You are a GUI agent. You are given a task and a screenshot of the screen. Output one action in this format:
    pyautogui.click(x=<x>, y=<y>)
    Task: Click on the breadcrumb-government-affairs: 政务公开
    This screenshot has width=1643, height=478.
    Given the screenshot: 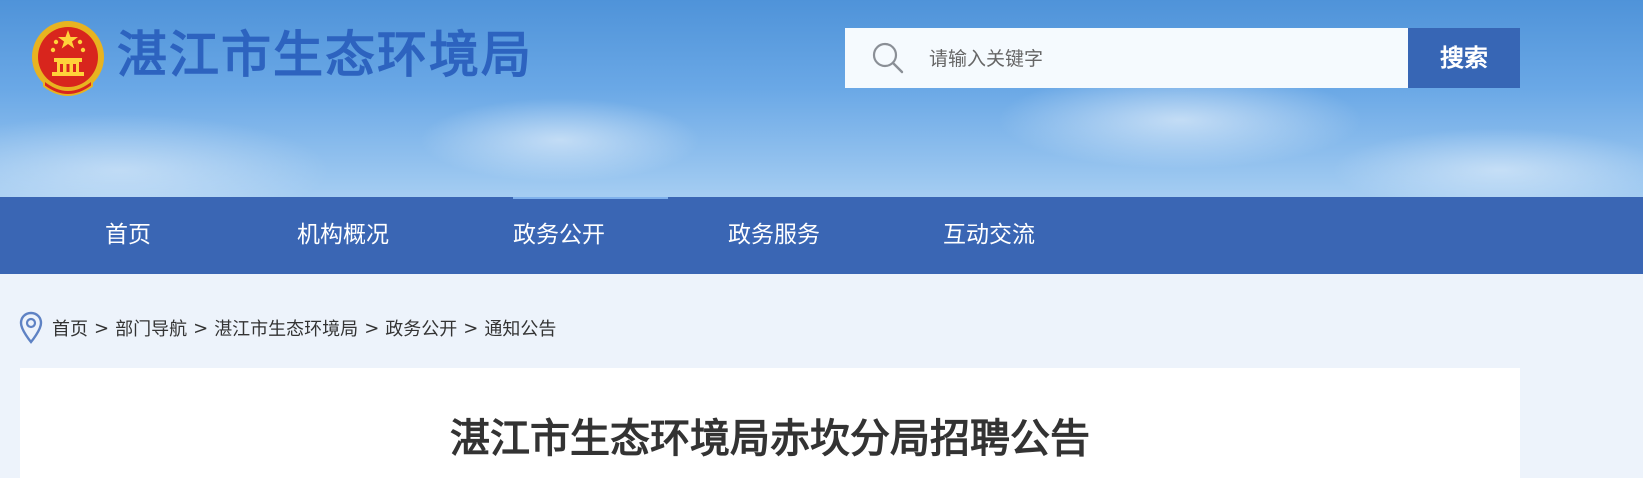 What is the action you would take?
    pyautogui.click(x=421, y=328)
    